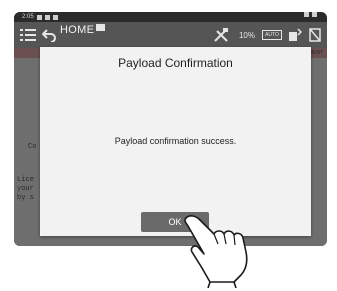 The width and height of the screenshot is (337, 291). Describe the element at coordinates (25, 198) in the screenshot. I see `bg-text-bys: by s` at that location.